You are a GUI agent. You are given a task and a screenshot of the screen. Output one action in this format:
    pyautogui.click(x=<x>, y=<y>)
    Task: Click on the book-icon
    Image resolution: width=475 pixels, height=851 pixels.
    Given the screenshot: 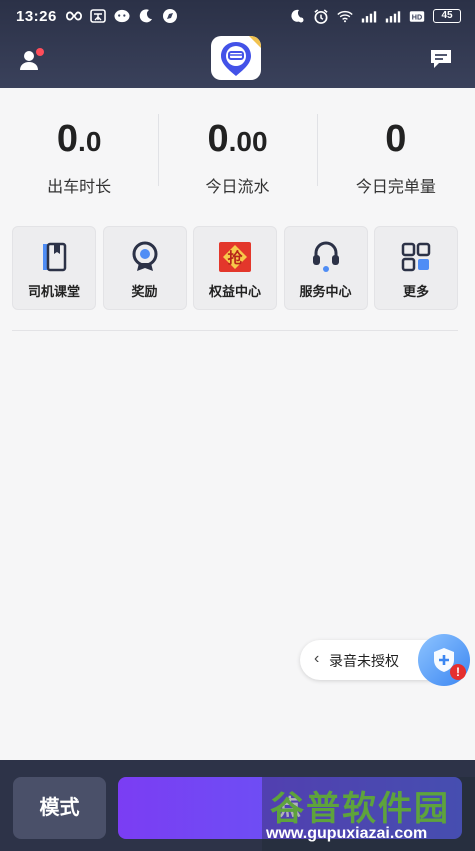 What is the action you would take?
    pyautogui.click(x=54, y=257)
    